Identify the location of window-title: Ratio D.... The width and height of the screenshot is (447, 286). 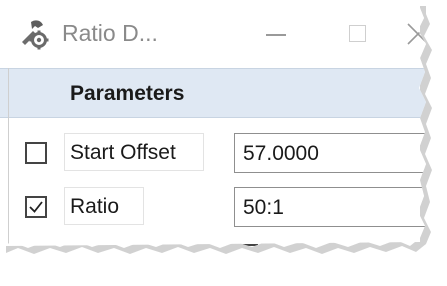
(110, 33).